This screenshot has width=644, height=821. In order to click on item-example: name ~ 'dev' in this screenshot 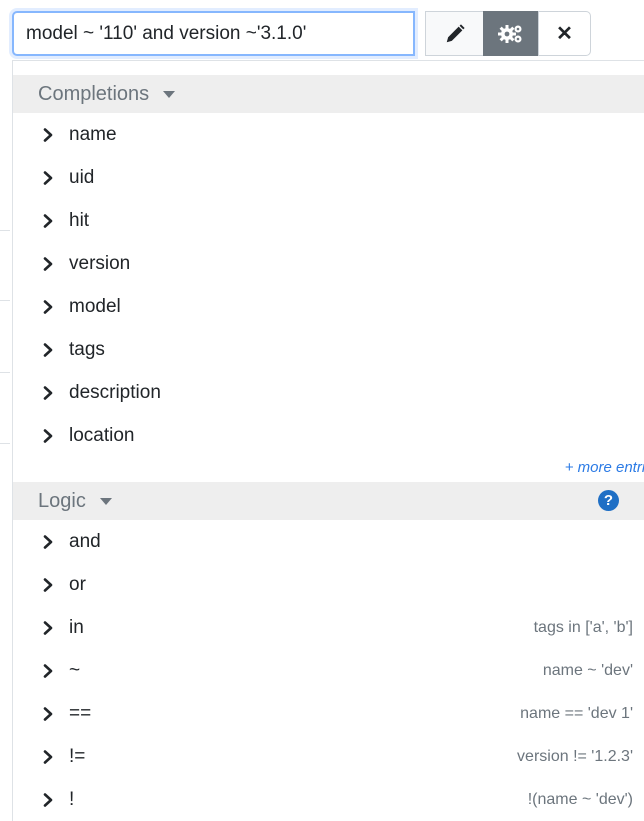, I will do `click(587, 670)`.